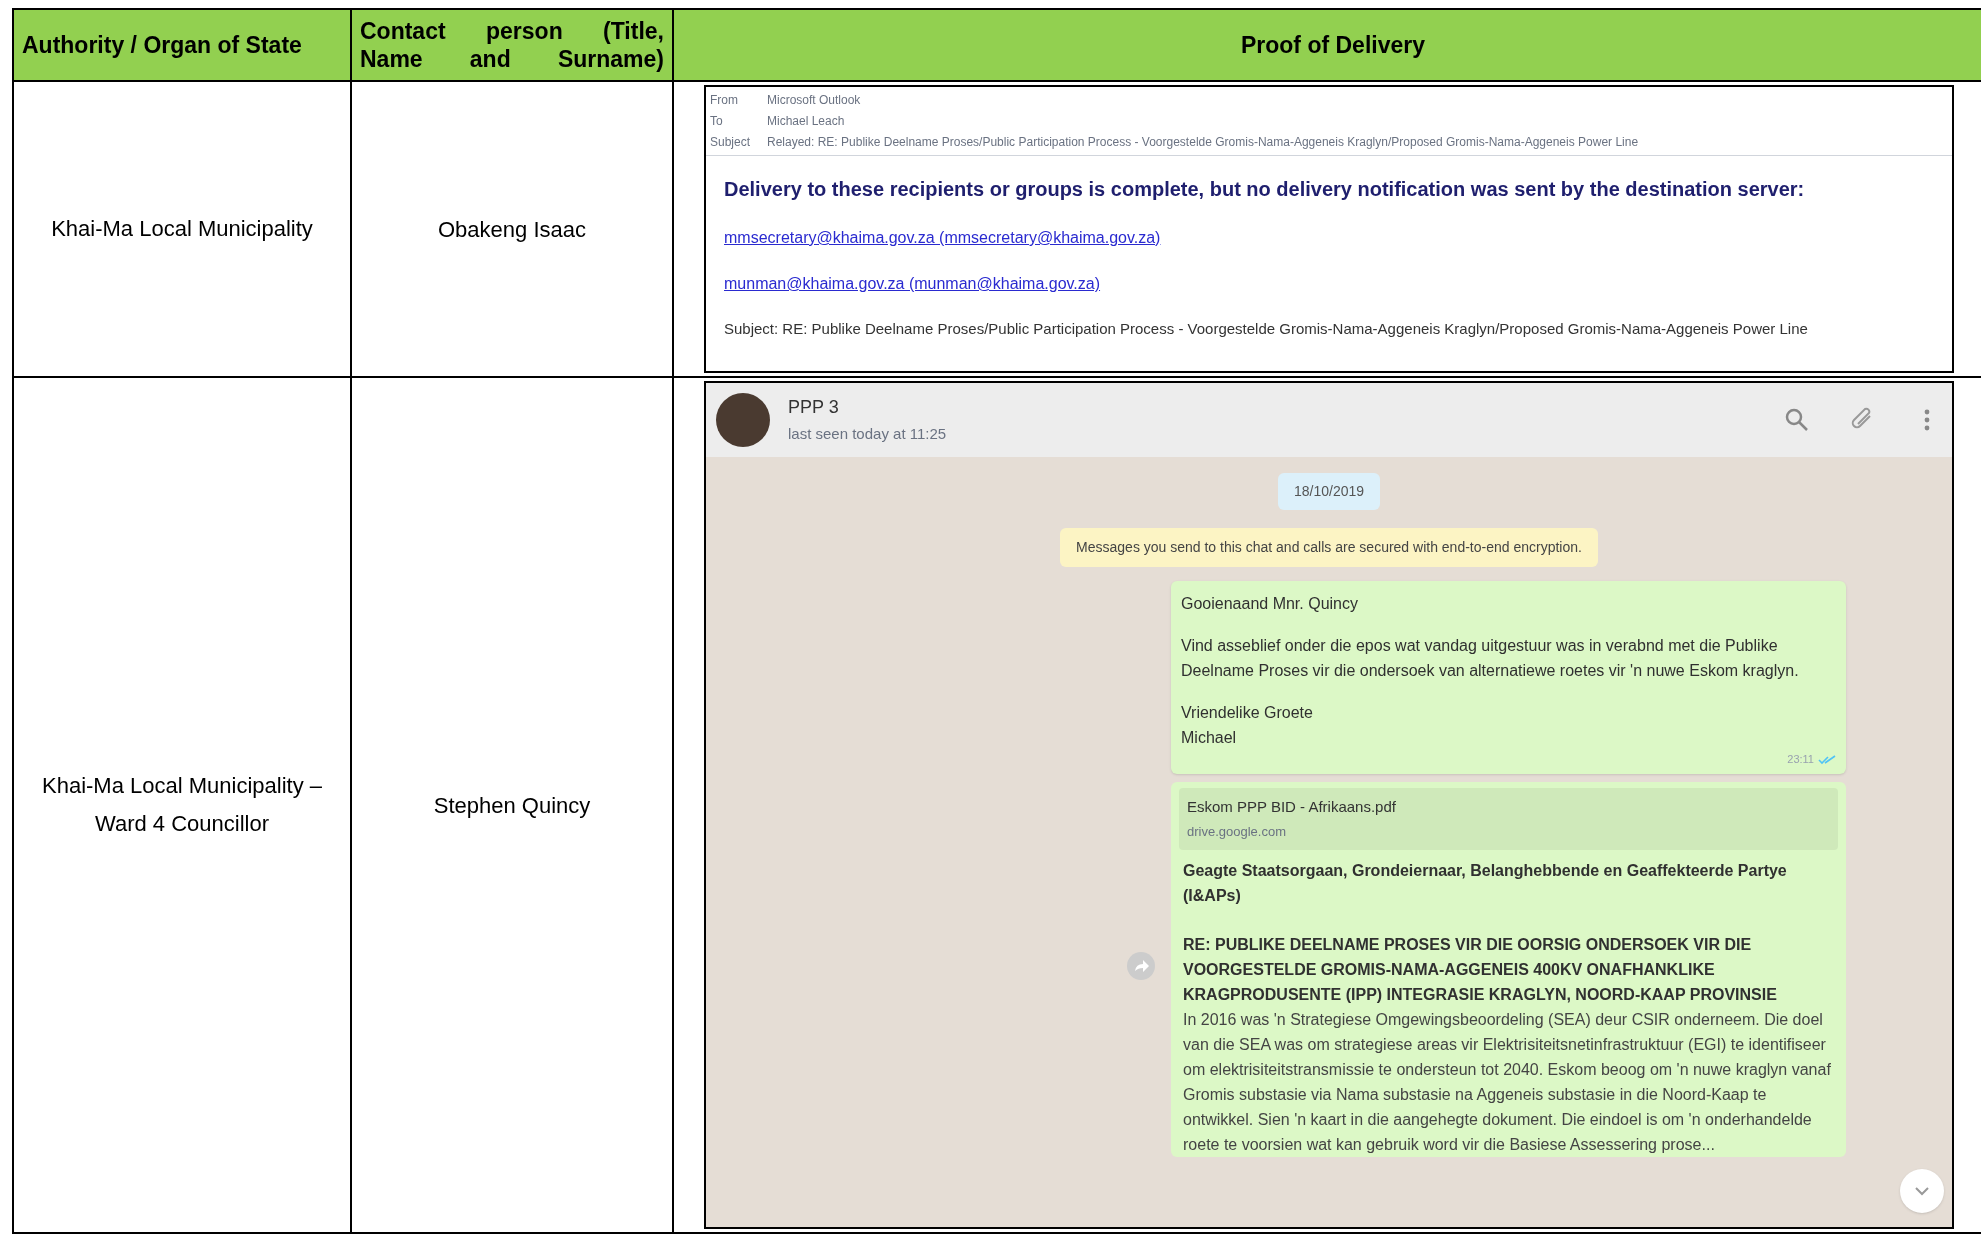 This screenshot has height=1234, width=1981. I want to click on message-text: Vriendelike Groete Michael, so click(1247, 725).